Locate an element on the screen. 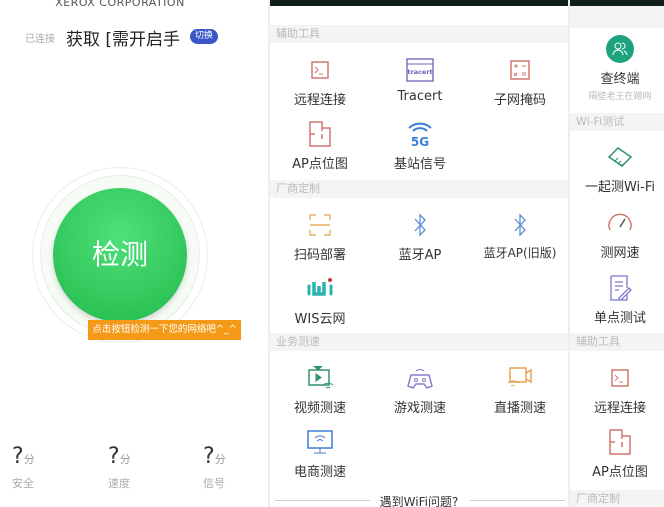 The height and width of the screenshot is (507, 664). wis-logo-icon is located at coordinates (320, 287).